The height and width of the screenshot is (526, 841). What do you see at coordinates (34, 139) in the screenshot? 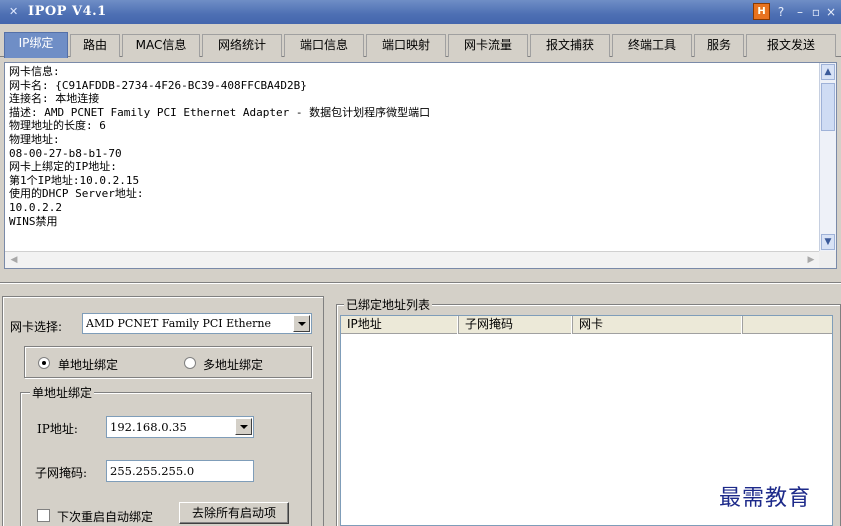
I see `info-line: 物理地址:` at bounding box center [34, 139].